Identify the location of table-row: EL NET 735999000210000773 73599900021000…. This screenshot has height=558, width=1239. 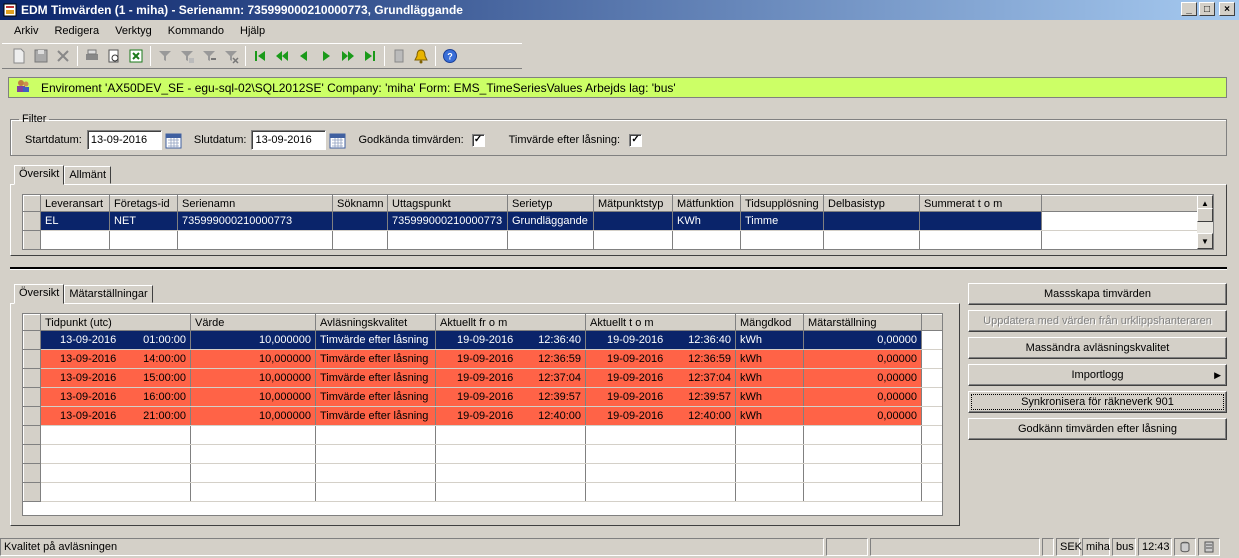
(611, 221).